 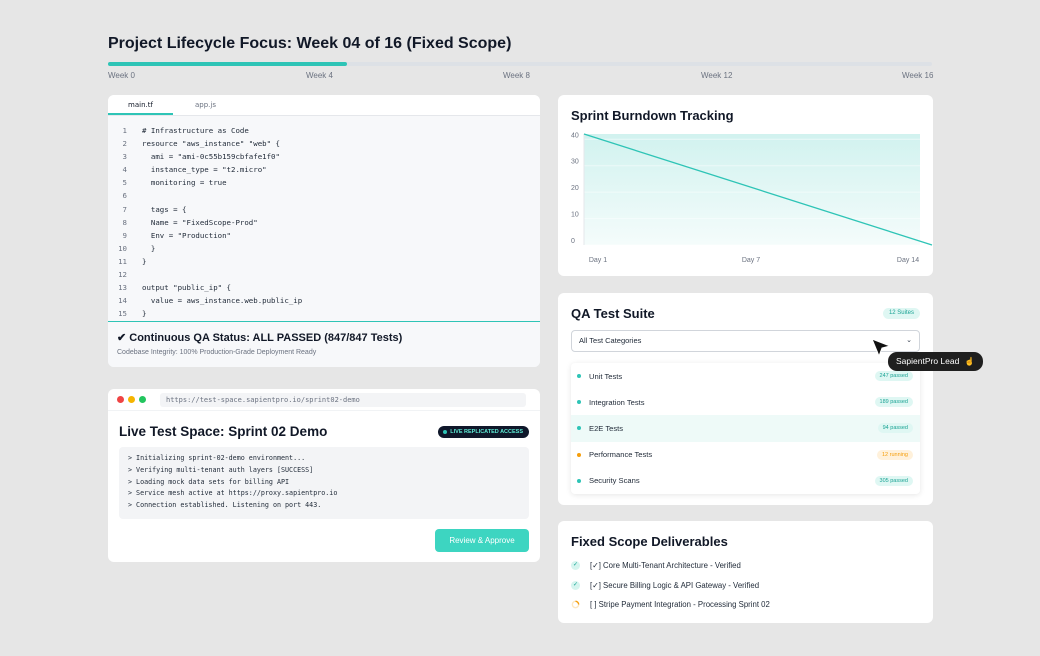 I want to click on code-text: Name = "FixedScope-Prod", so click(x=200, y=222).